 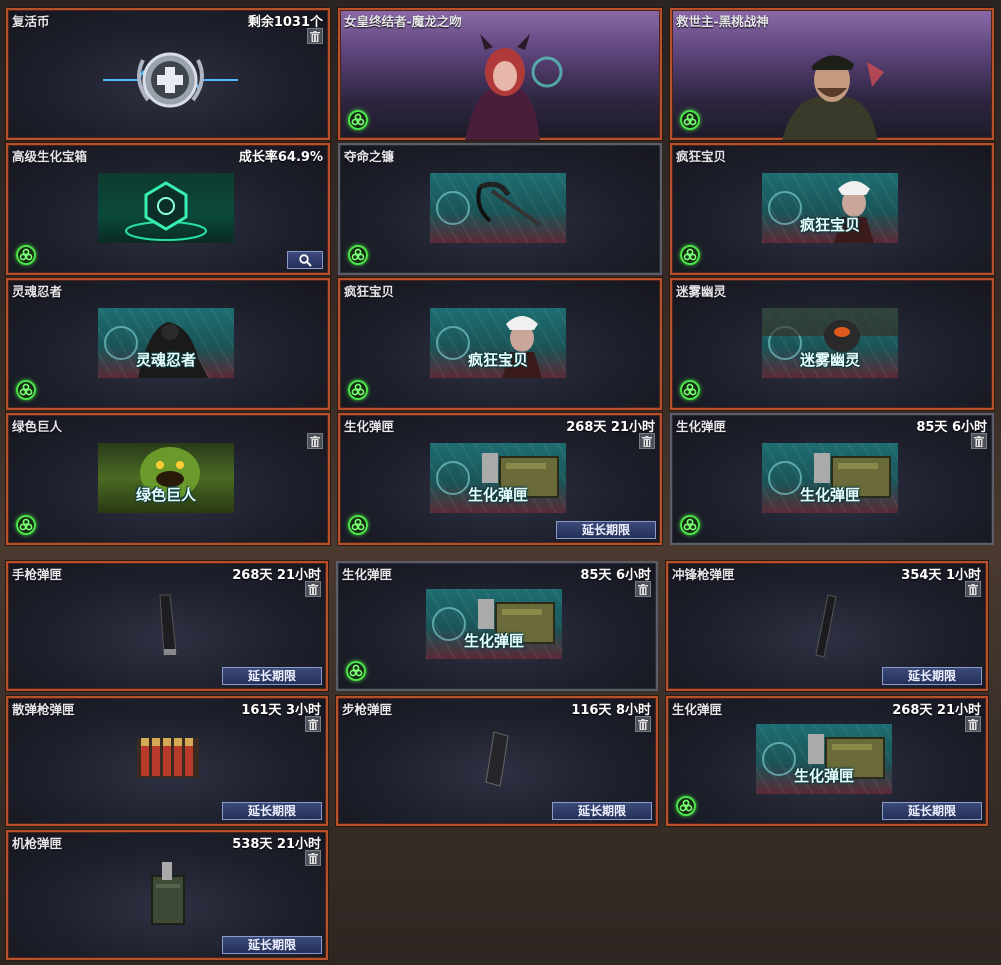 I want to click on item-card-savior-spade: 救世主-黑桃战神, so click(x=832, y=74).